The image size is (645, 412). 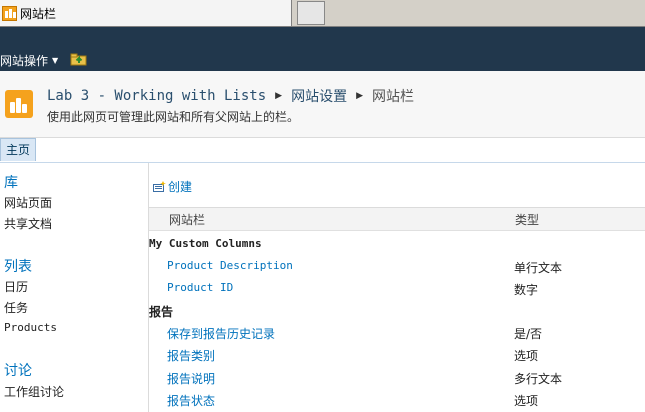 What do you see at coordinates (221, 333) in the screenshot?
I see `column-link: 保存到报告历史记录` at bounding box center [221, 333].